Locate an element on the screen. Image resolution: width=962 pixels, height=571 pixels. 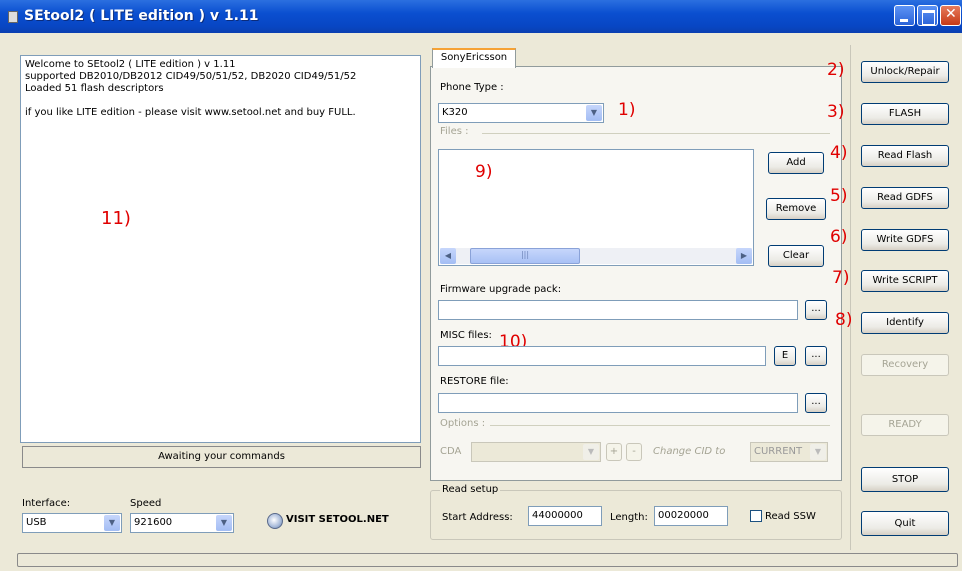
restore-input is located at coordinates (618, 403).